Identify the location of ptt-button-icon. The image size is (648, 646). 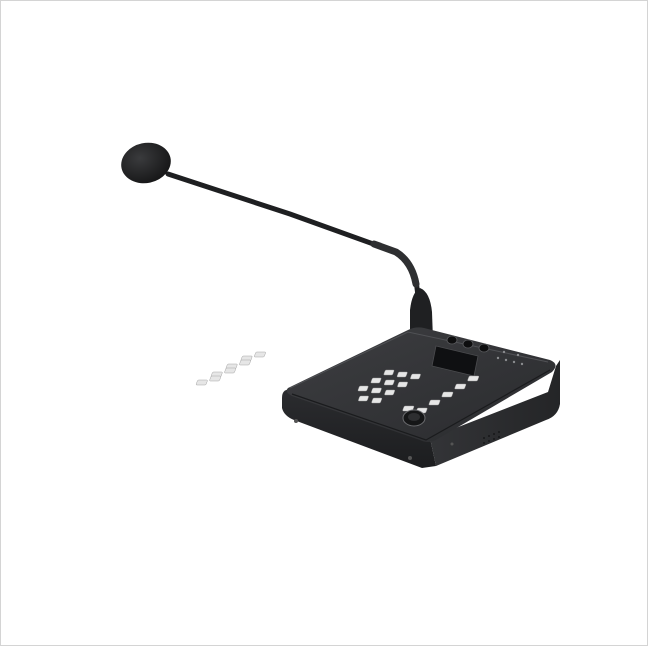
(414, 418).